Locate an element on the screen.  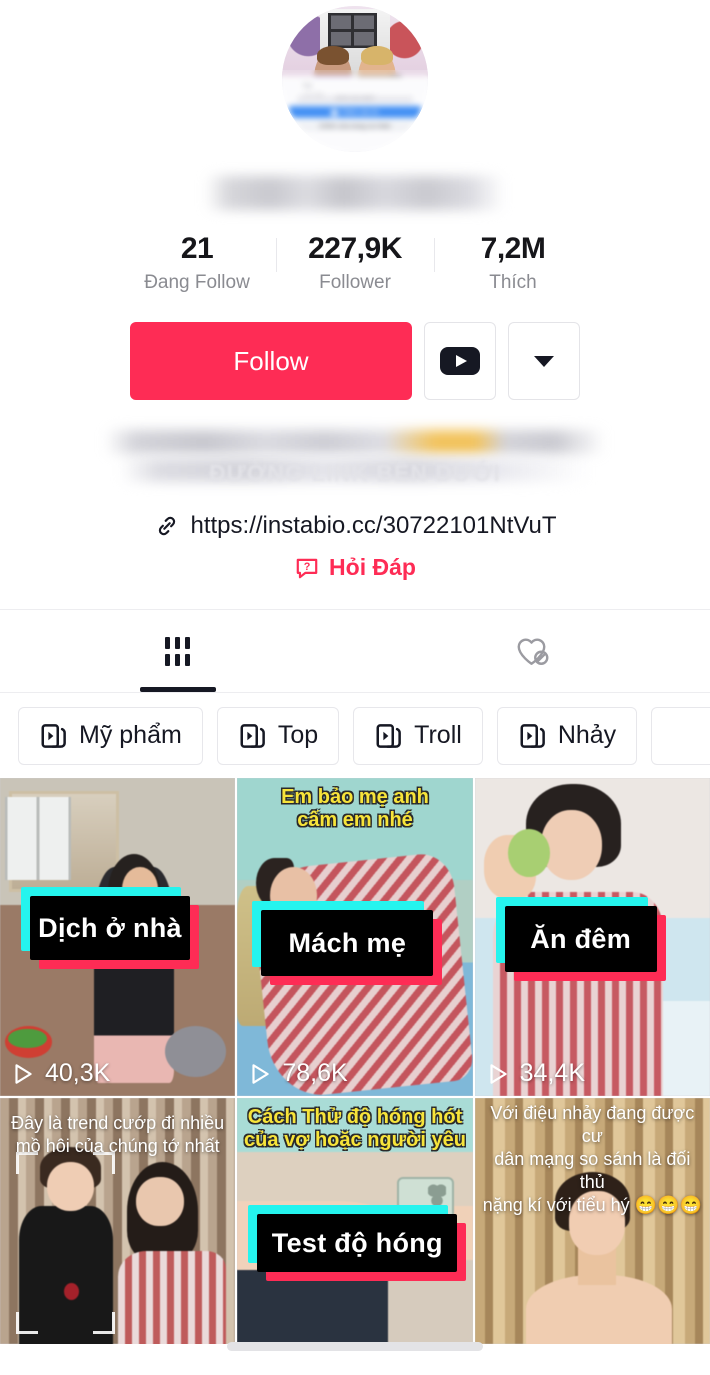
video-views-count: 40,3K is located at coordinates (78, 1073).